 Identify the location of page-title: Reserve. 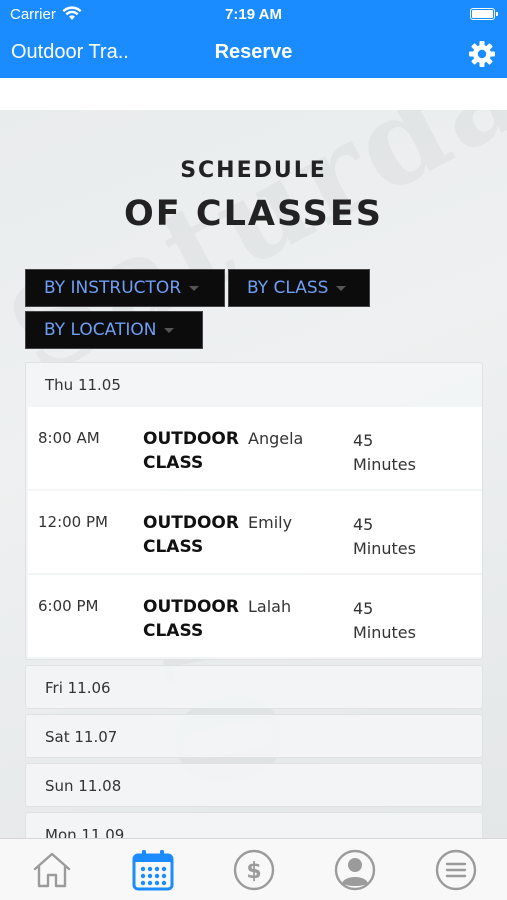
(253, 52).